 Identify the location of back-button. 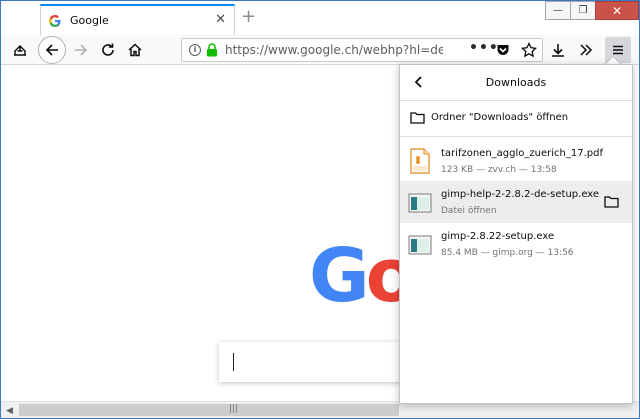
(52, 50).